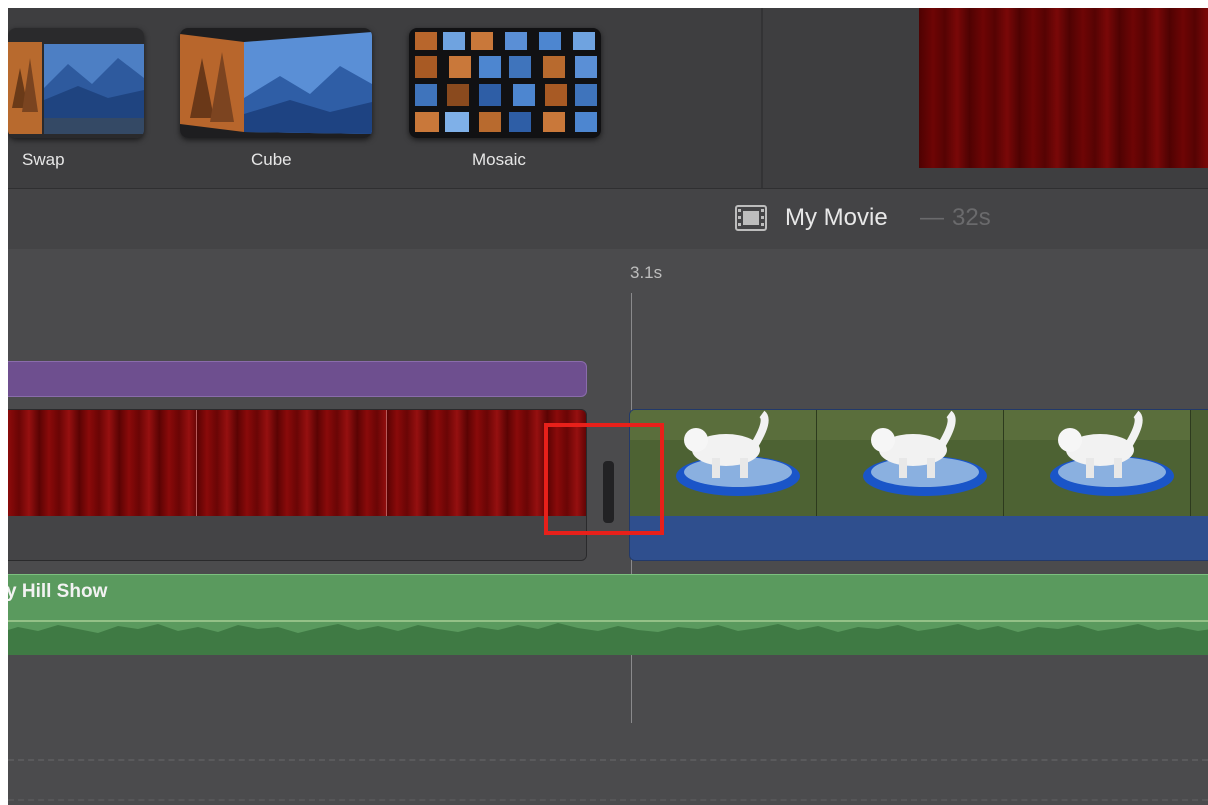 This screenshot has width=1208, height=805. What do you see at coordinates (608, 219) in the screenshot?
I see `project-title-bar: My Movie — 32s` at bounding box center [608, 219].